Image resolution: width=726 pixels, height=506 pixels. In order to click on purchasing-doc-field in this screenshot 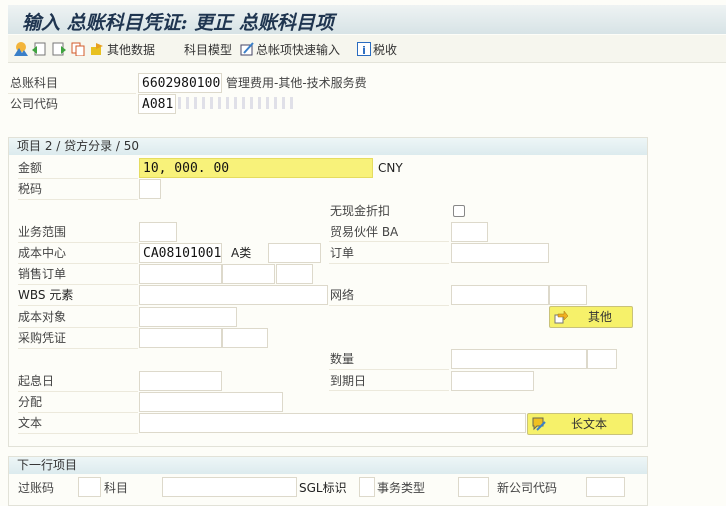, I will do `click(180, 338)`.